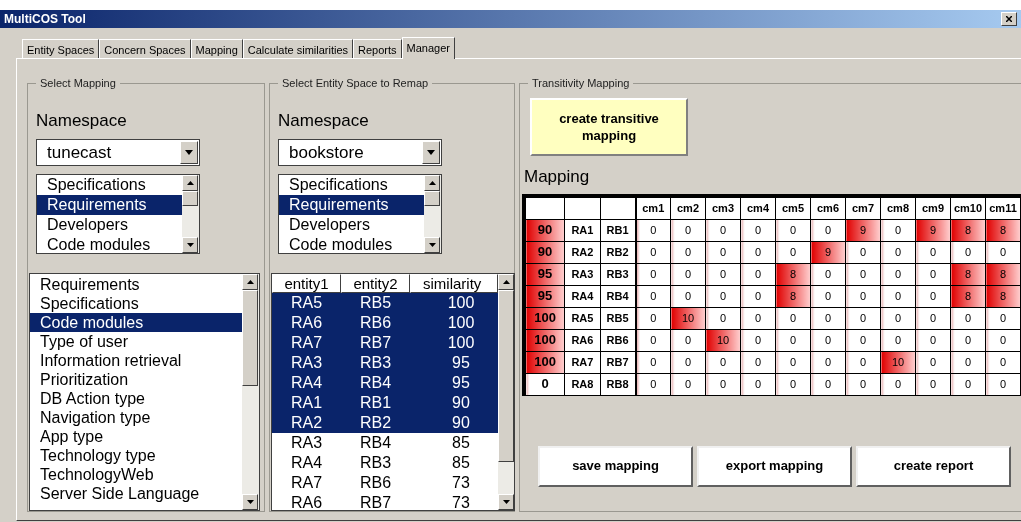 The width and height of the screenshot is (1021, 522). What do you see at coordinates (375, 302) in the screenshot?
I see `table-cell-text: RB5` at bounding box center [375, 302].